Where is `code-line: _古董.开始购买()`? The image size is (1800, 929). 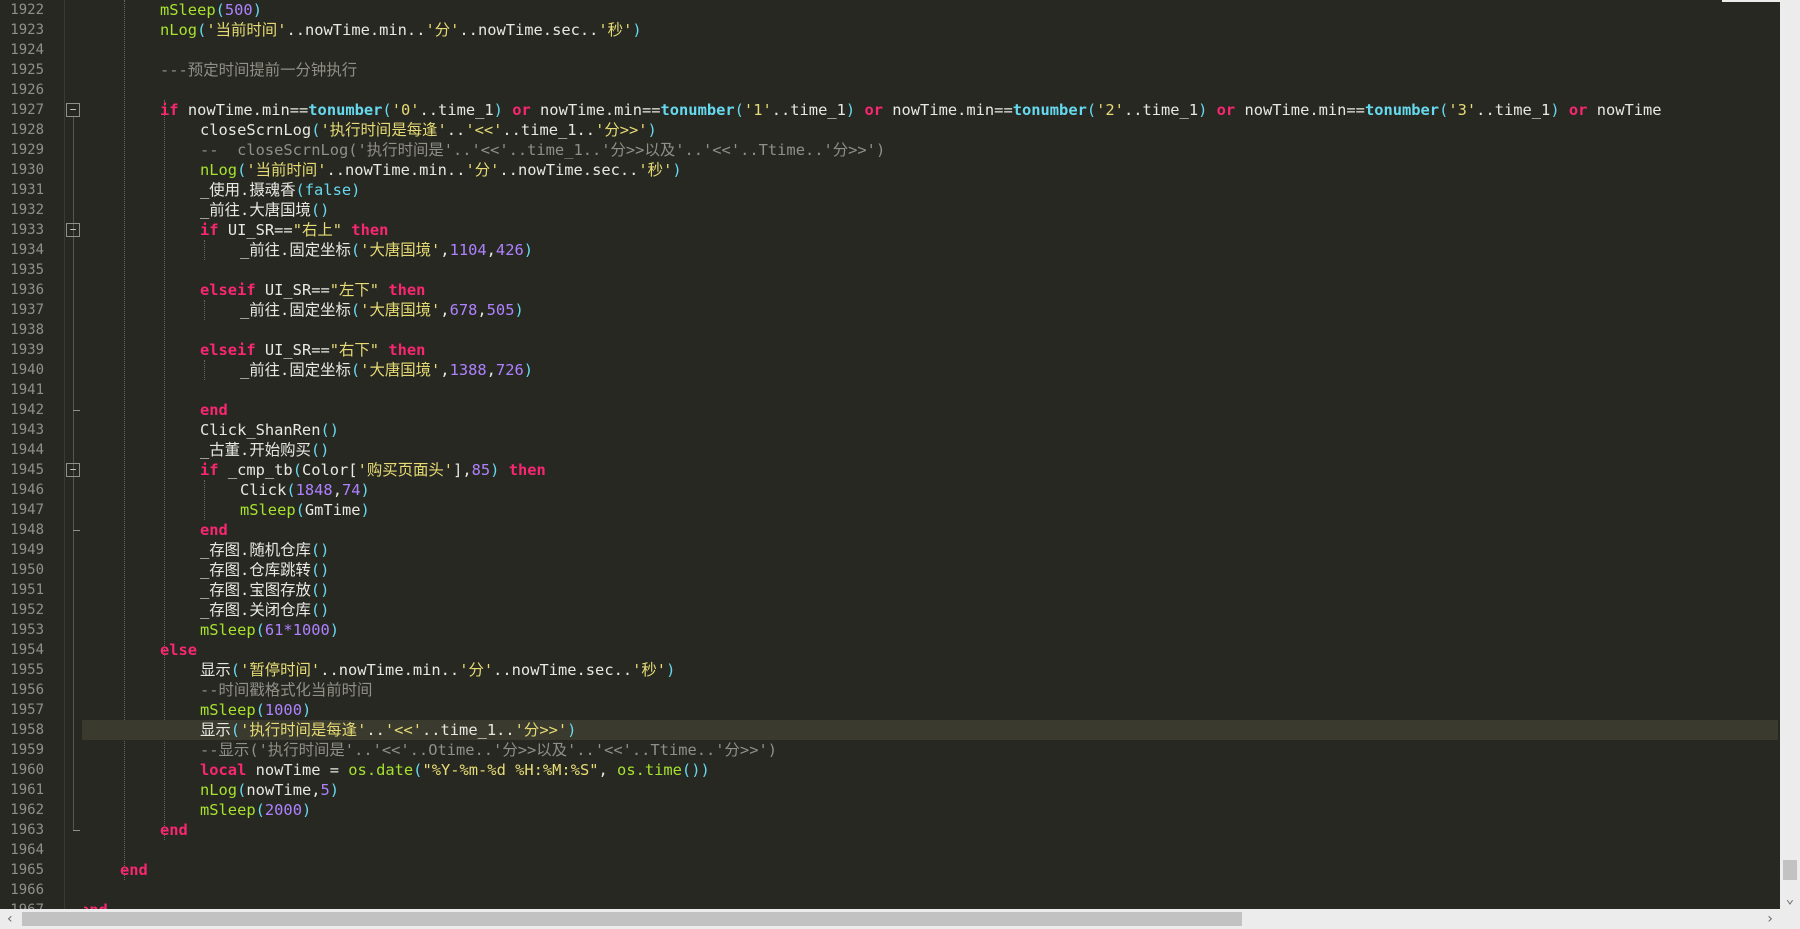 code-line: _古董.开始购买() is located at coordinates (264, 450).